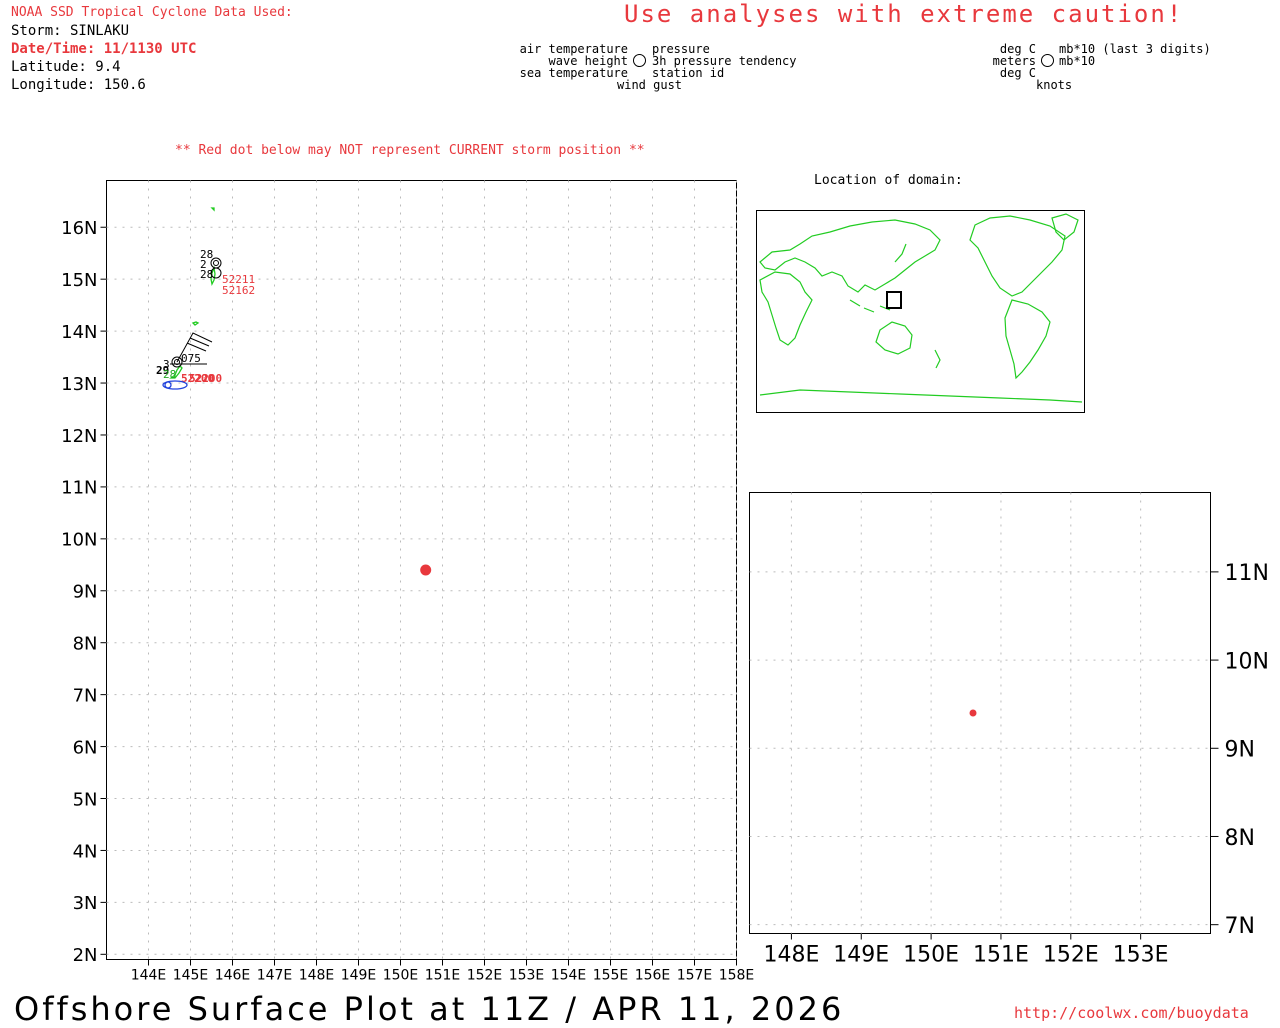  What do you see at coordinates (1141, 955) in the screenshot?
I see `lon-tick-label: 153E` at bounding box center [1141, 955].